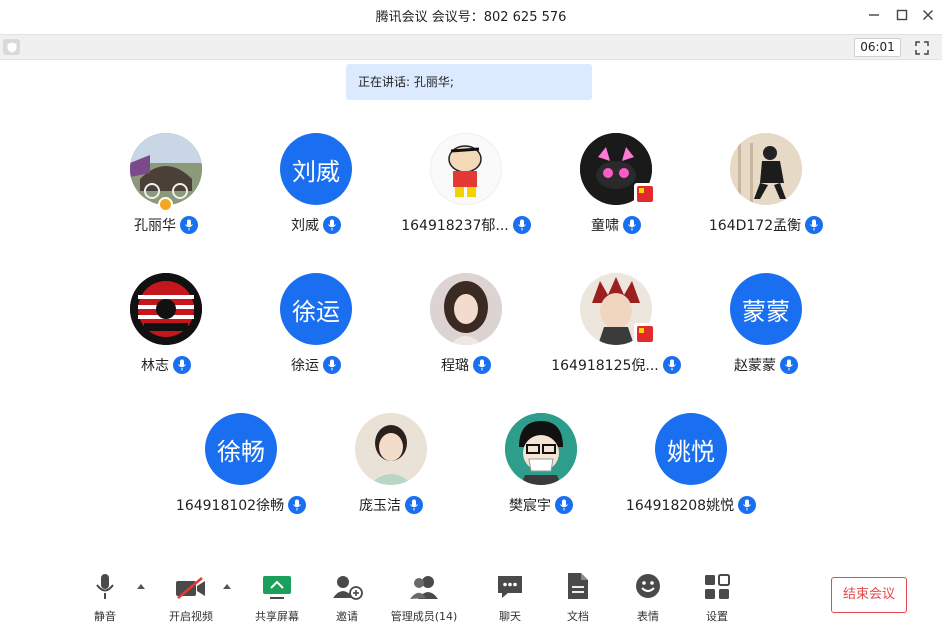  Describe the element at coordinates (510, 616) in the screenshot. I see `chat-label: 聊天` at that location.